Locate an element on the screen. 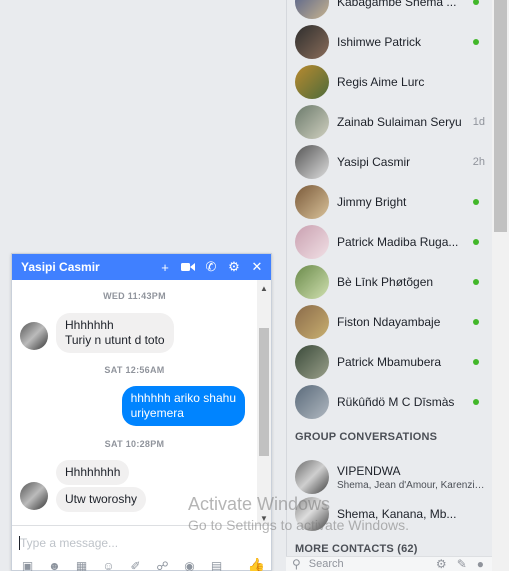 The width and height of the screenshot is (509, 571). contact-item: Fiston Ndayambaje is located at coordinates (390, 322).